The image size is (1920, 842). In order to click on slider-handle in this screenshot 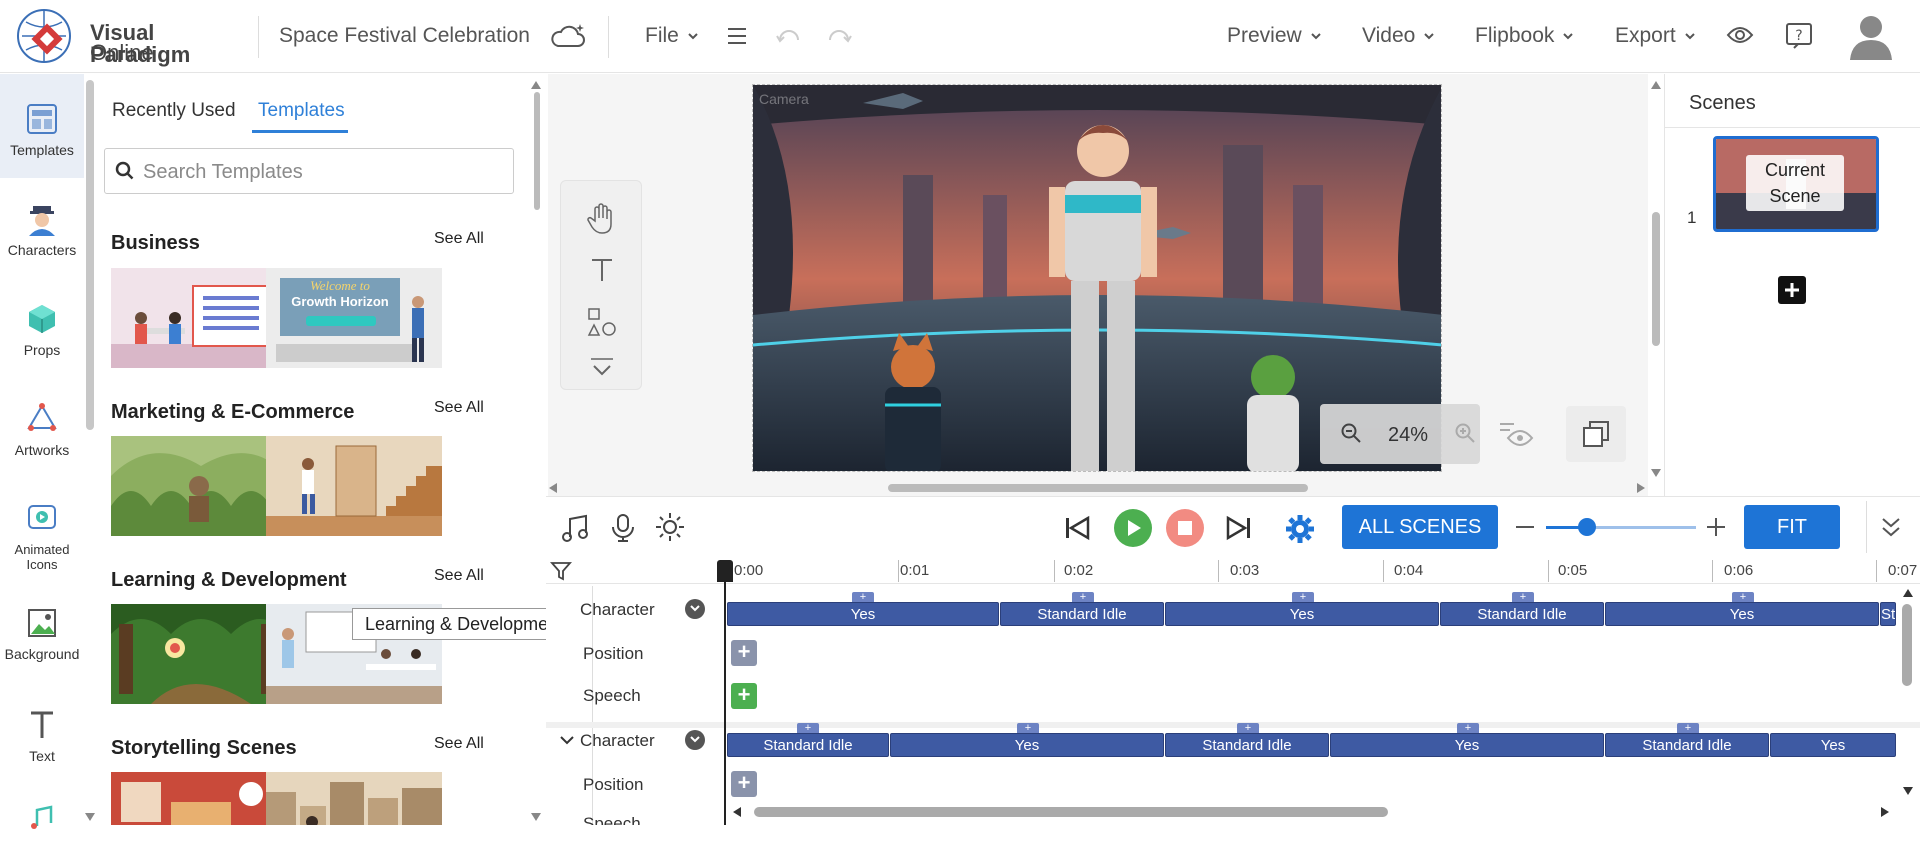, I will do `click(1586, 527)`.